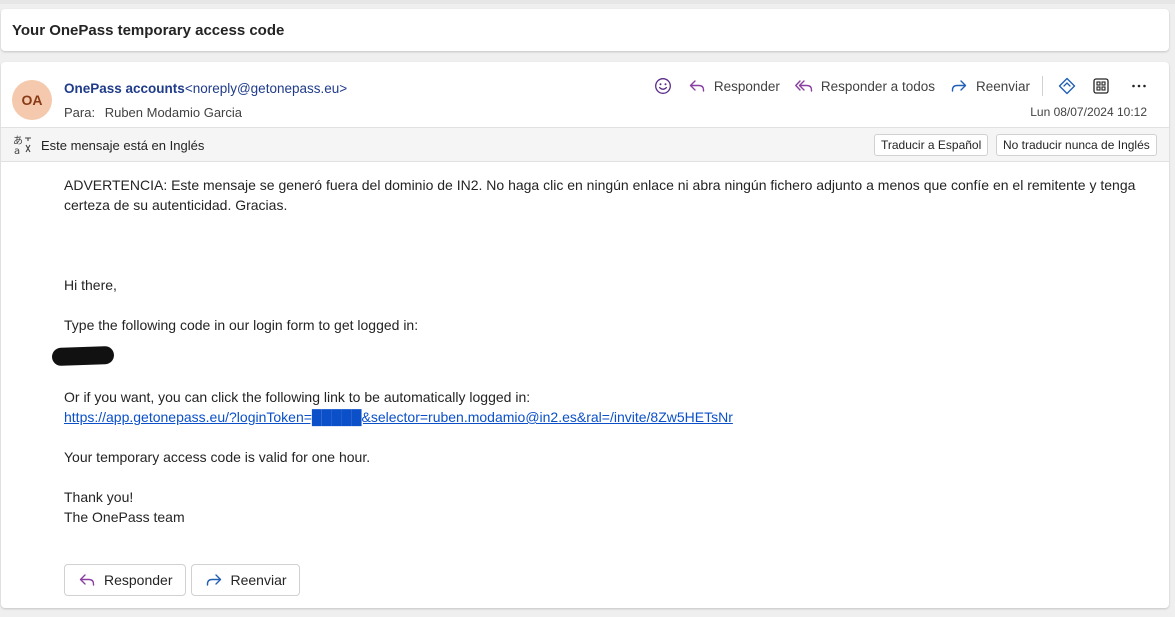  What do you see at coordinates (17, 151) in the screenshot?
I see `svg-text: a` at bounding box center [17, 151].